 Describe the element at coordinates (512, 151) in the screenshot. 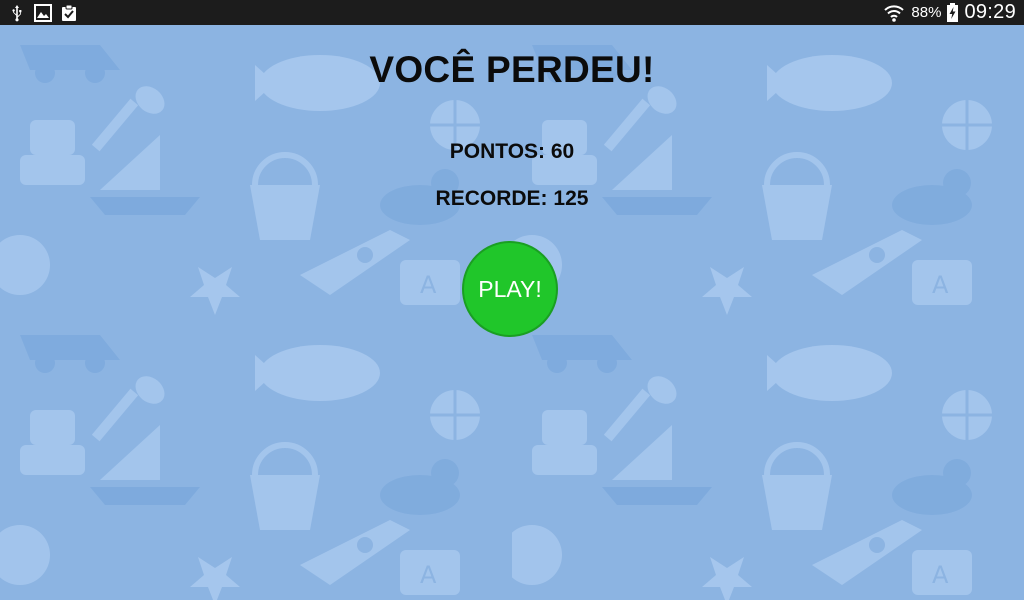

I see `score-label: PONTOS: 60` at that location.